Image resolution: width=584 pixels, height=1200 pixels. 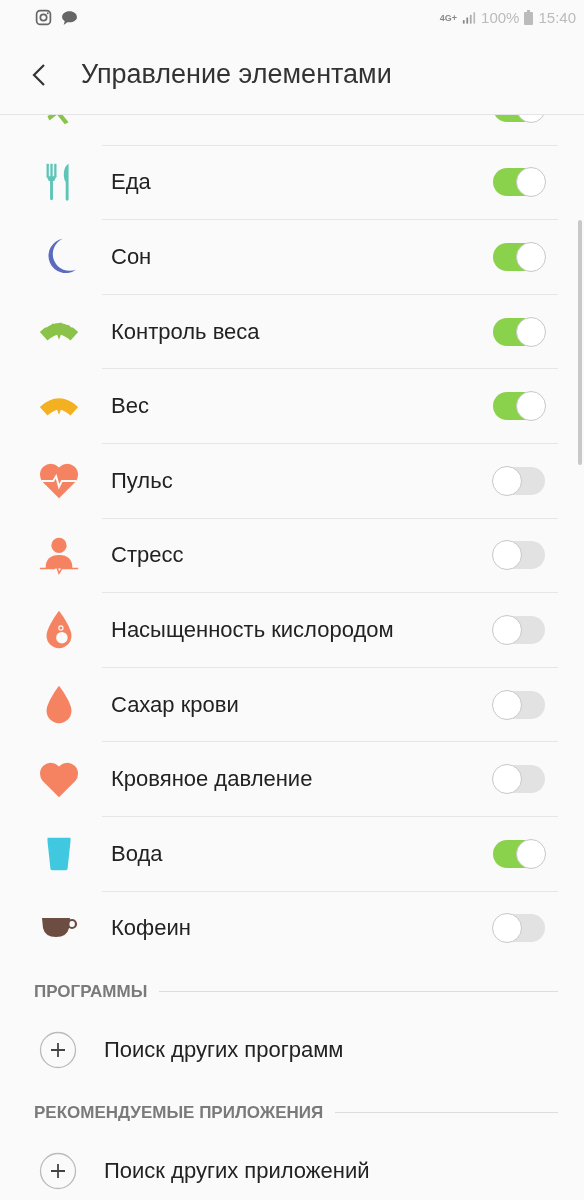 What do you see at coordinates (59, 928) in the screenshot?
I see `coffee-cup-icon` at bounding box center [59, 928].